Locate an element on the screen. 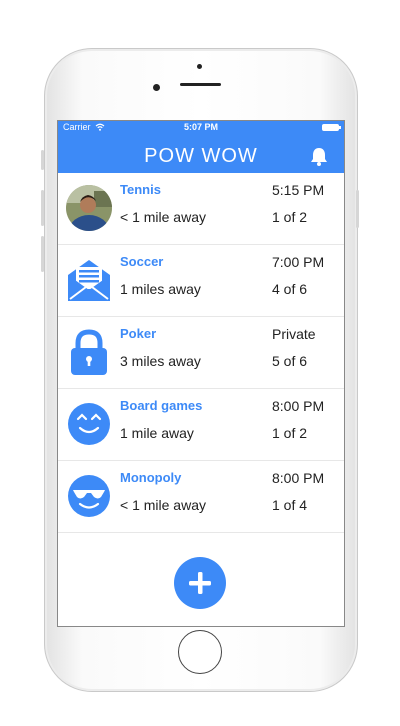  smiley-icon is located at coordinates (89, 424).